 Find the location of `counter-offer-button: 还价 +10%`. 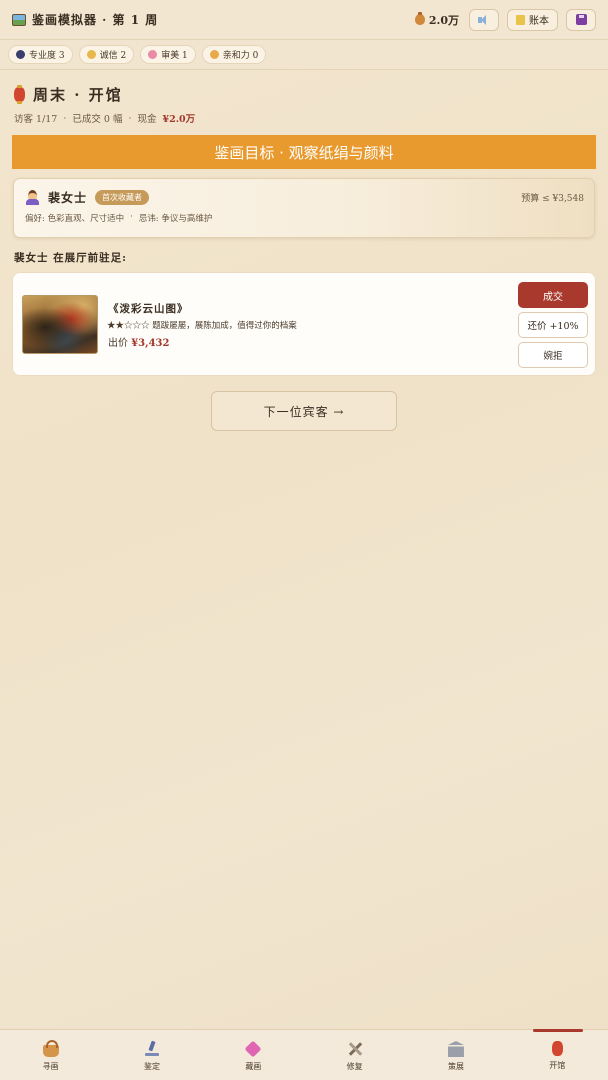

counter-offer-button: 还价 +10% is located at coordinates (553, 325).